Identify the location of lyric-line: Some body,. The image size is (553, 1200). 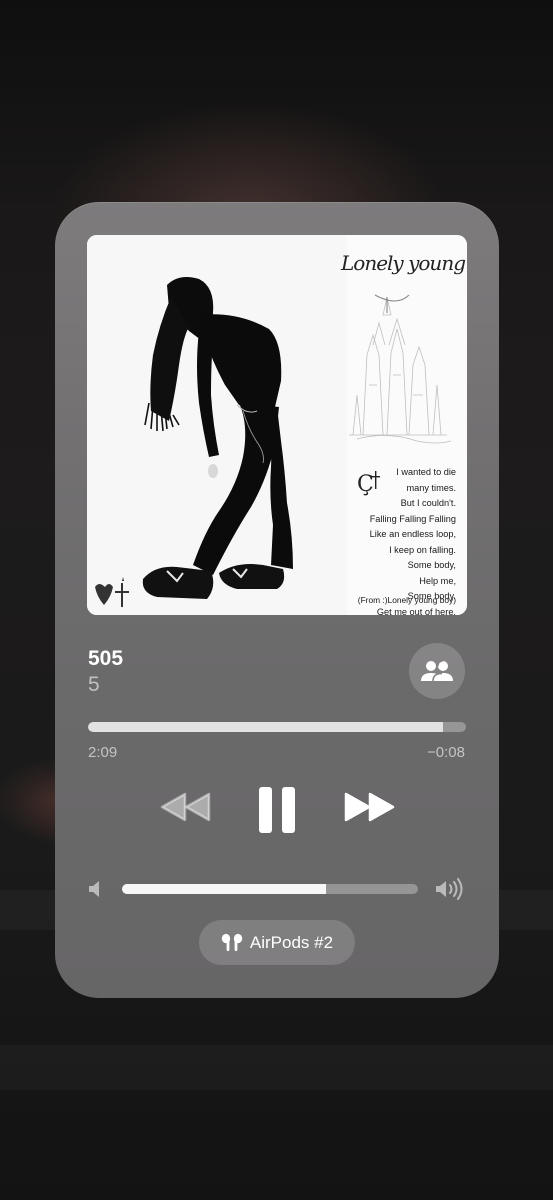
(431, 565).